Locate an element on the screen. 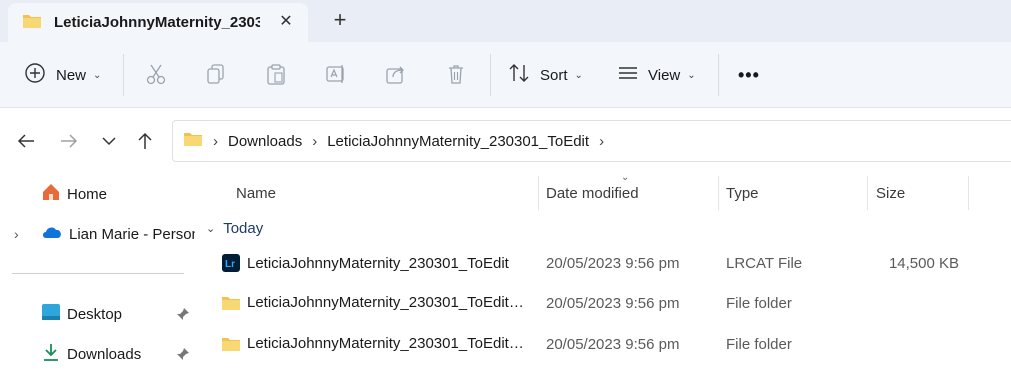  new-label: New is located at coordinates (71, 75).